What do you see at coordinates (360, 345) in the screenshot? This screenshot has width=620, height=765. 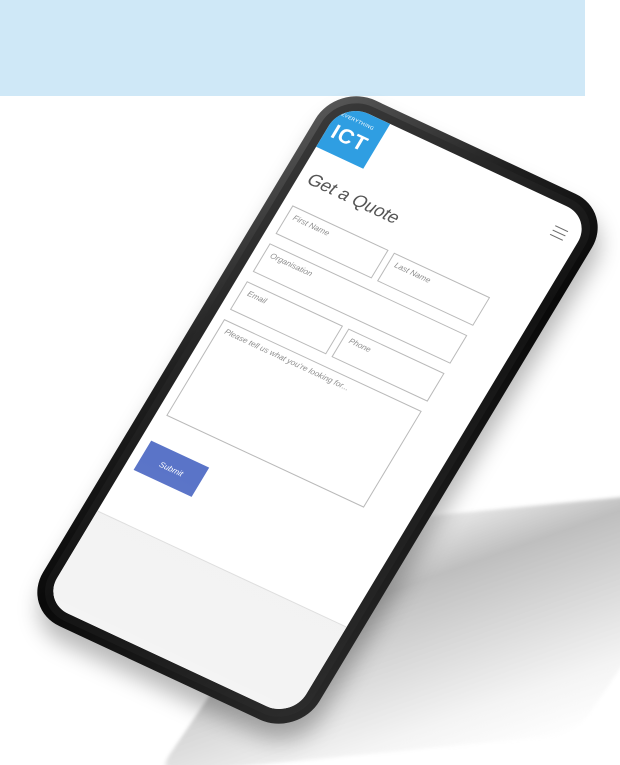 I see `phone-placeholder: Phone` at bounding box center [360, 345].